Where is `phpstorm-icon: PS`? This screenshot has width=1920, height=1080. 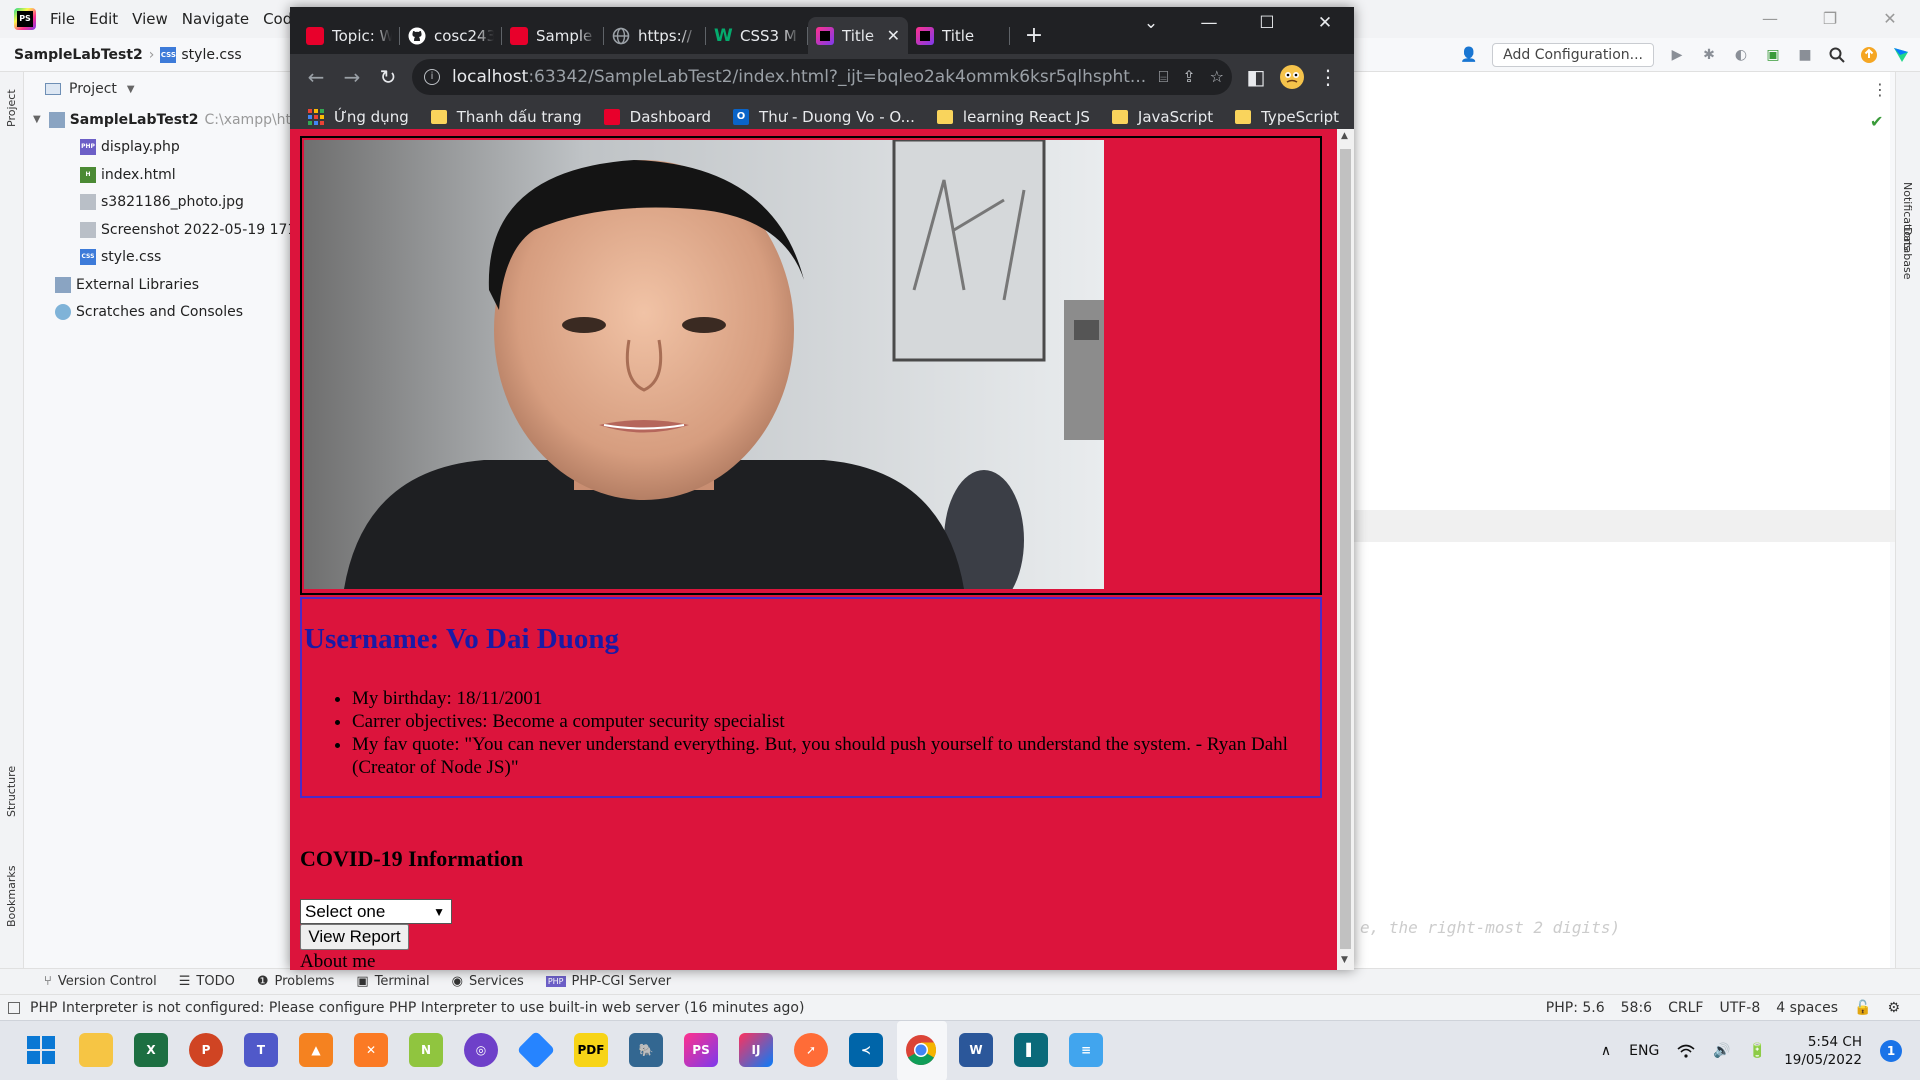 phpstorm-icon: PS is located at coordinates (701, 1050).